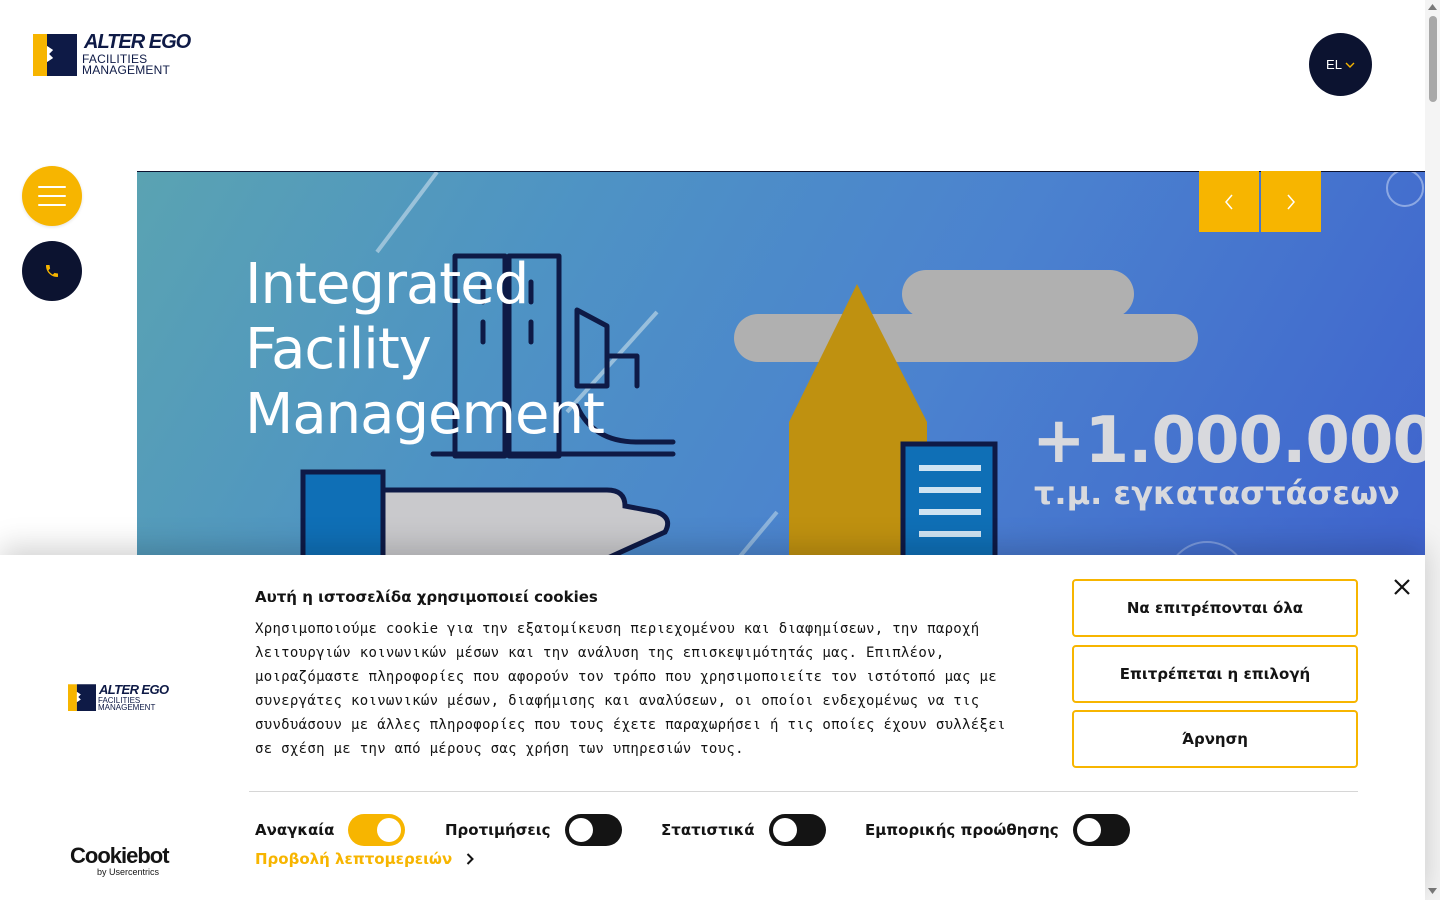  I want to click on cookie-banner-title: Αυτή η ιστοσελίδα χρησιμοποιεί cookies, so click(426, 597).